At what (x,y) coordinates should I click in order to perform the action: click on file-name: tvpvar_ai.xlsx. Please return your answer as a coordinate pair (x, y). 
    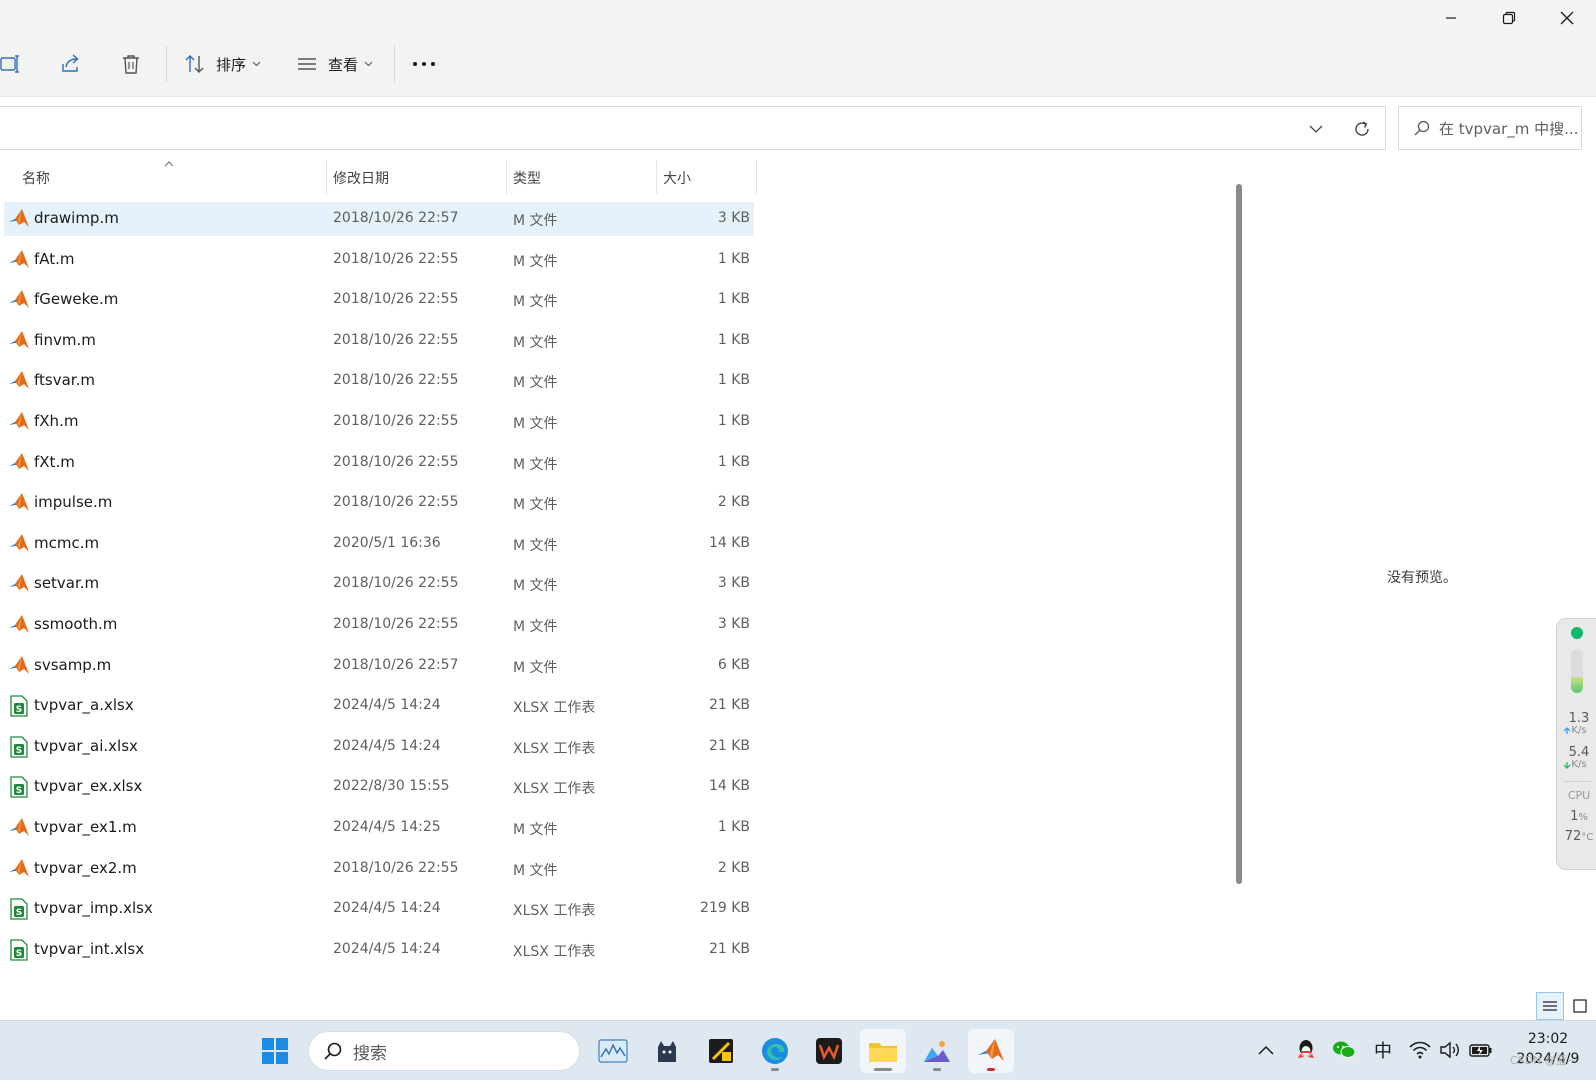
    Looking at the image, I should click on (86, 746).